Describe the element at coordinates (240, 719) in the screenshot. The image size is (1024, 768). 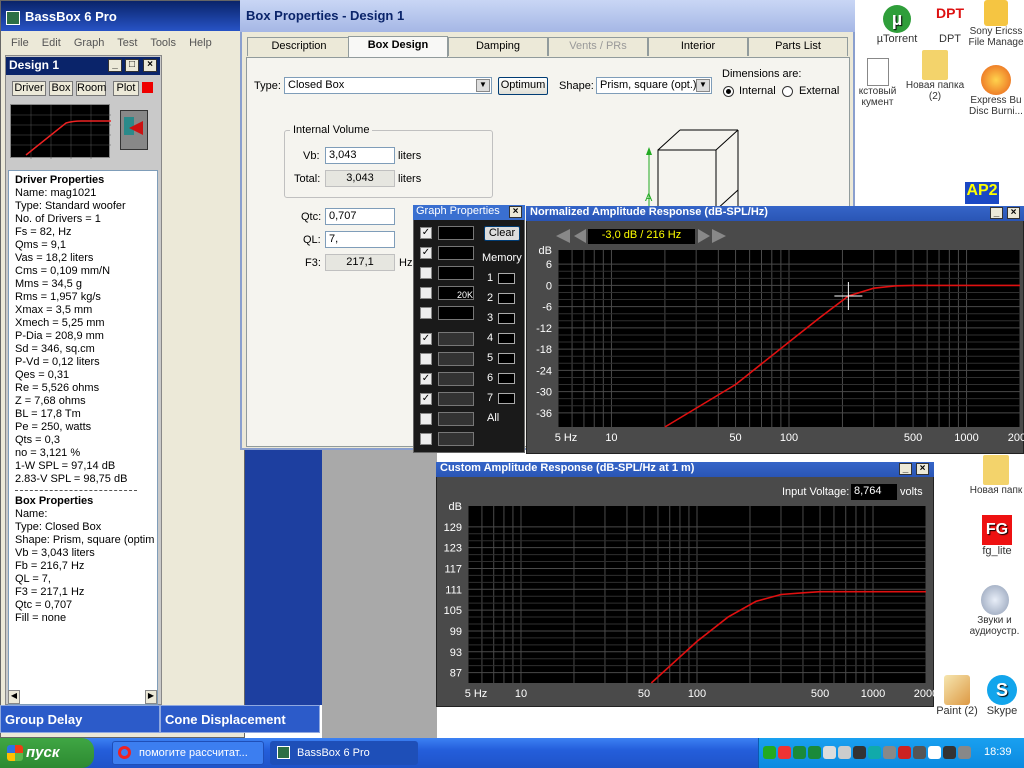
I see `cone-displacement-tab: Cone Displacement` at that location.